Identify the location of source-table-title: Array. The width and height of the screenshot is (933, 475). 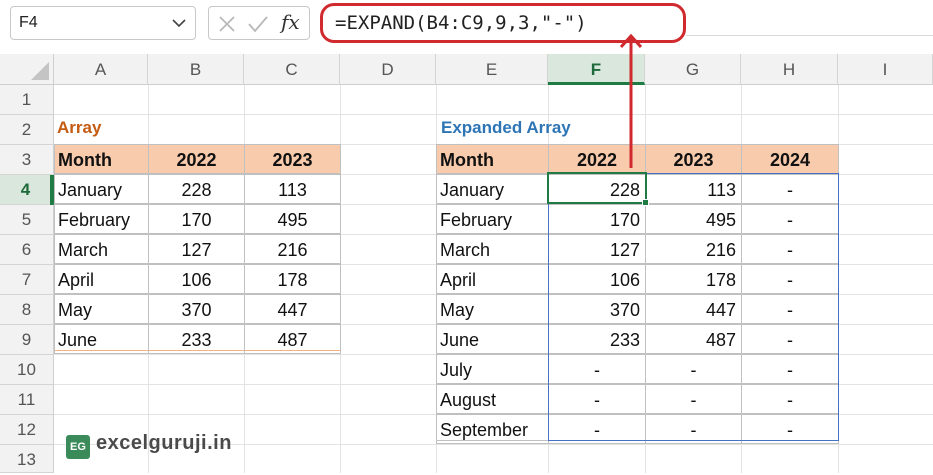
(79, 127).